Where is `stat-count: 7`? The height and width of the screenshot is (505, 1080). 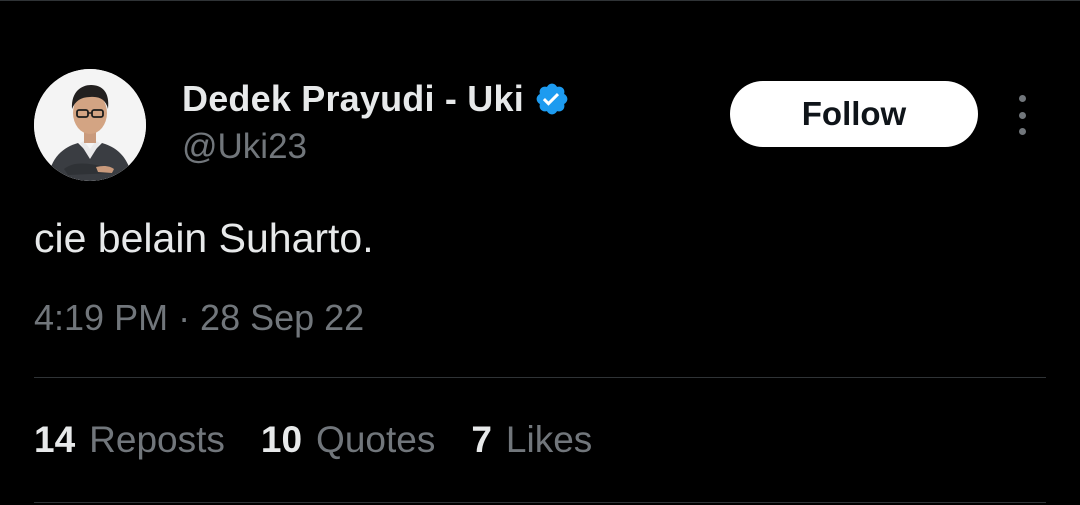
stat-count: 7 is located at coordinates (481, 439).